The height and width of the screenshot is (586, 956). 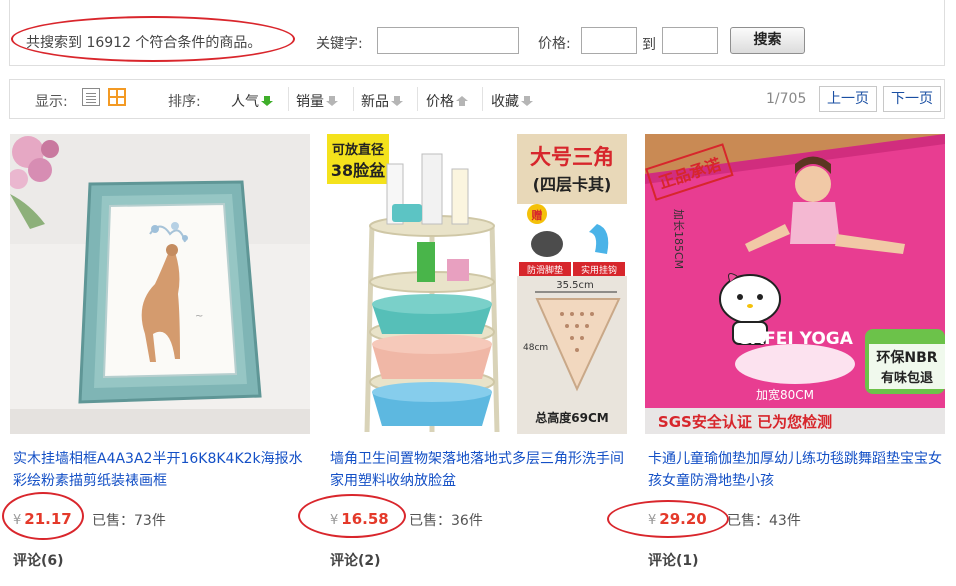 What do you see at coordinates (767, 40) in the screenshot?
I see `search-button: 搜索` at bounding box center [767, 40].